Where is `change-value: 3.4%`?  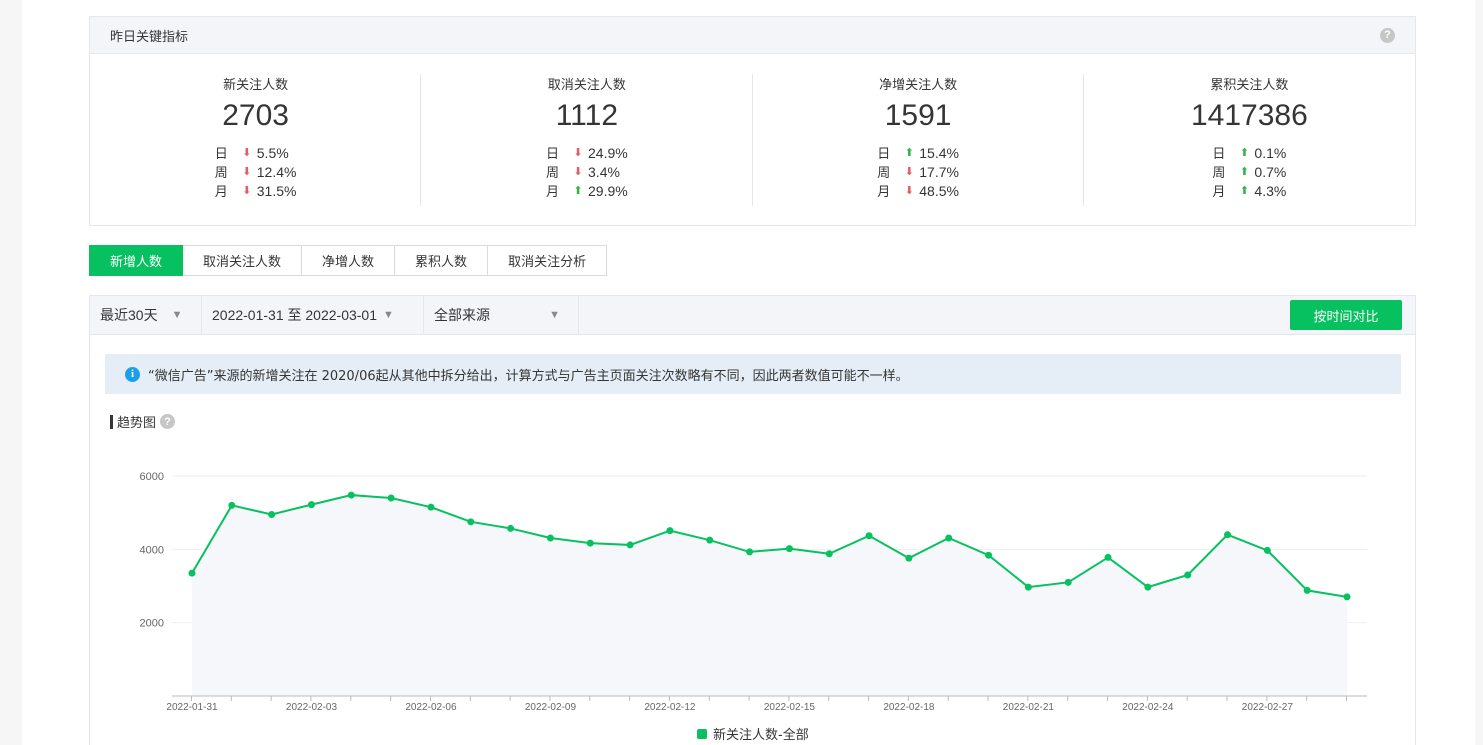
change-value: 3.4% is located at coordinates (604, 171).